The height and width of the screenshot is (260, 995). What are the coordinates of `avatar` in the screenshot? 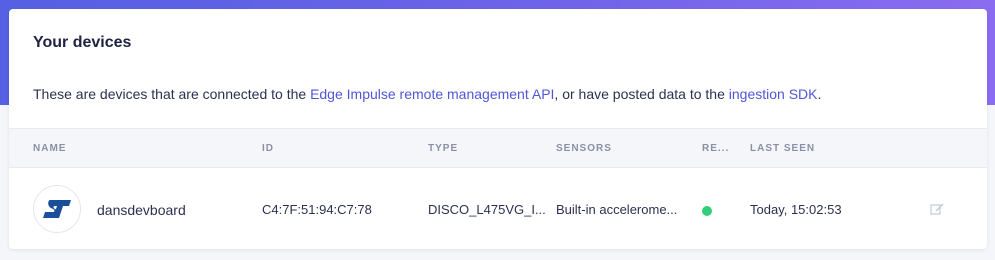 It's located at (57, 209).